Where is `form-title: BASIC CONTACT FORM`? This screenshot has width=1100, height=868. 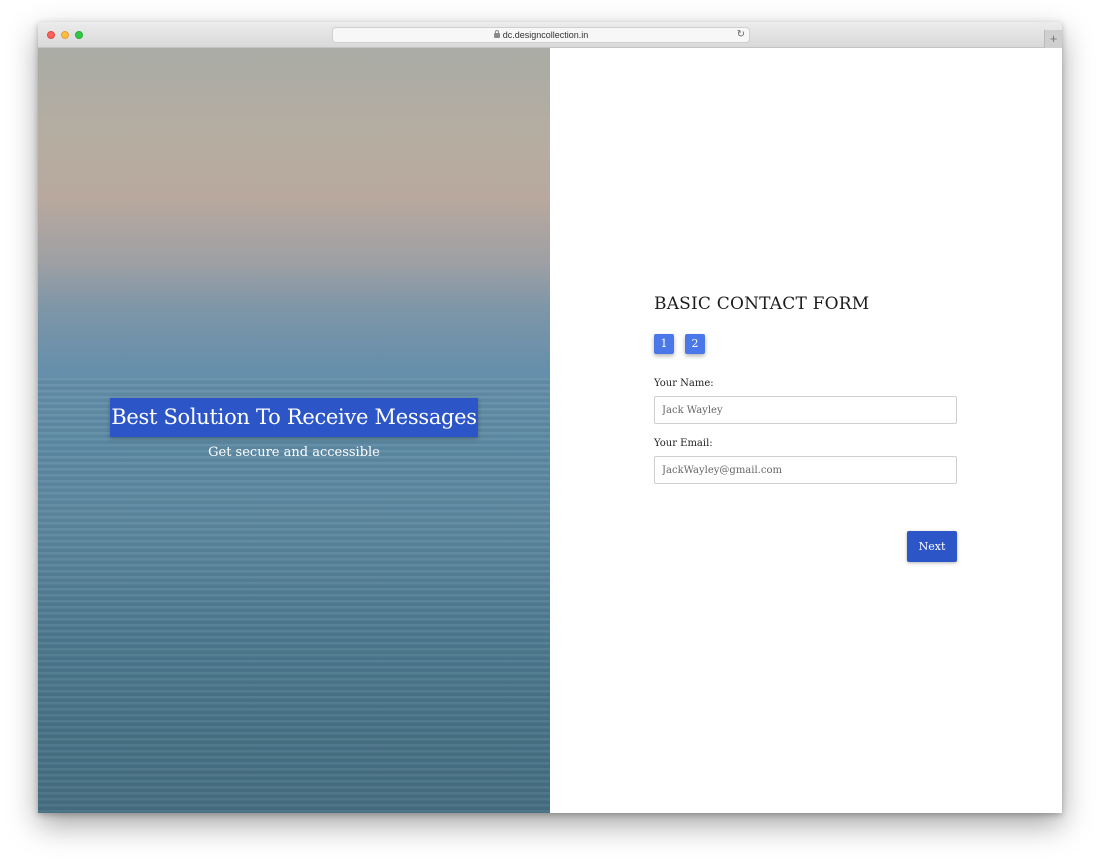
form-title: BASIC CONTACT FORM is located at coordinates (762, 304).